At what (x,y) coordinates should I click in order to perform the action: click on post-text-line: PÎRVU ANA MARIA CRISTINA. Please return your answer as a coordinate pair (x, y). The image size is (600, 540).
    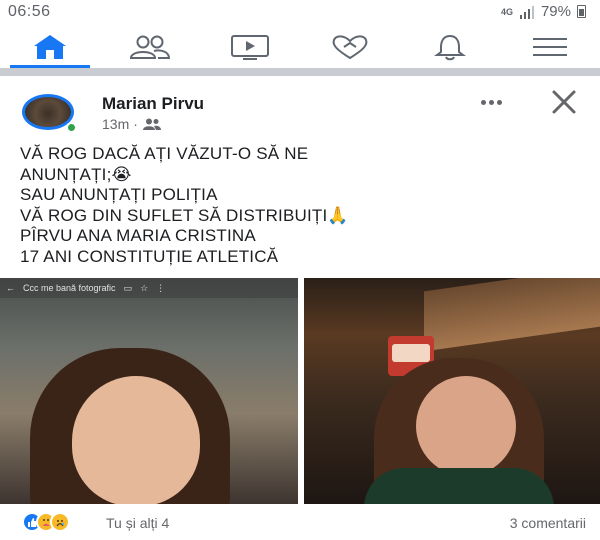
    Looking at the image, I should click on (138, 235).